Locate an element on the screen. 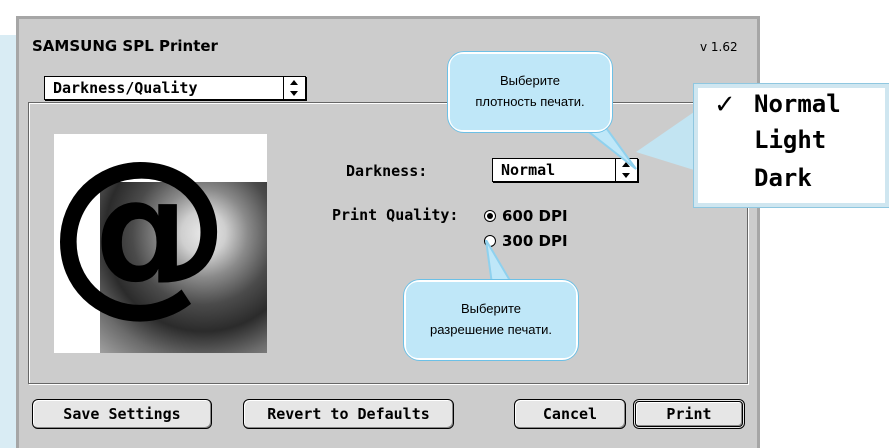 The width and height of the screenshot is (889, 448). version-label: v 1.62 is located at coordinates (719, 47).